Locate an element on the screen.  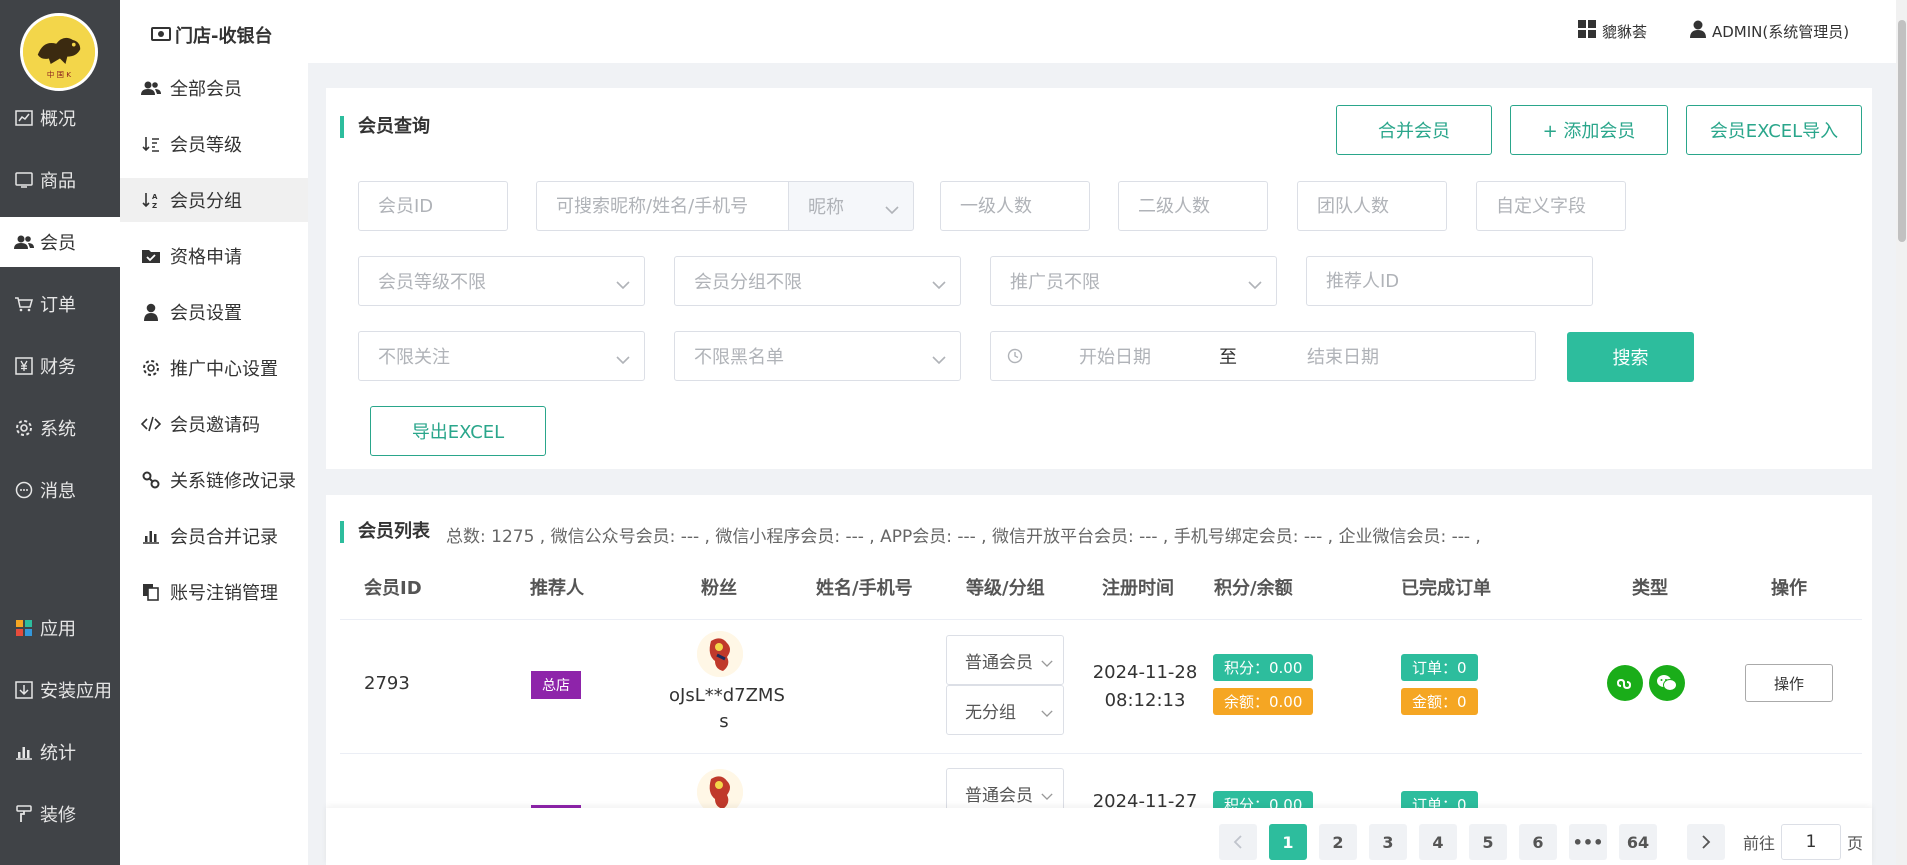
member-id-input is located at coordinates (442, 206).